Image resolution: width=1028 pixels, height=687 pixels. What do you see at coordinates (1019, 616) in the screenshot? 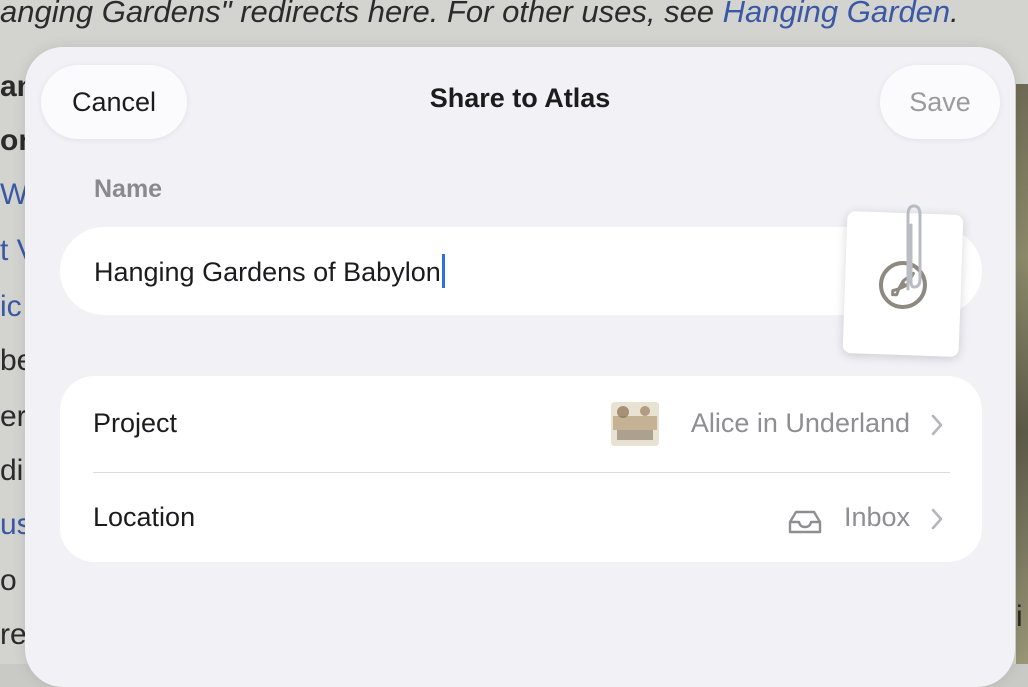
I see `background-text-fragment: i` at bounding box center [1019, 616].